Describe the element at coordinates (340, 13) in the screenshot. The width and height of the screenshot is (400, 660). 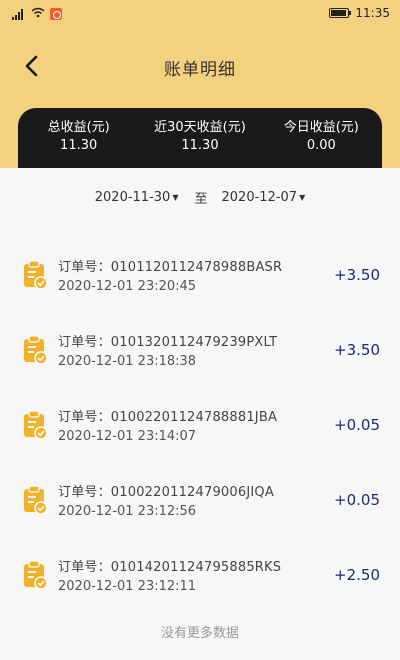
I see `battery-icon` at that location.